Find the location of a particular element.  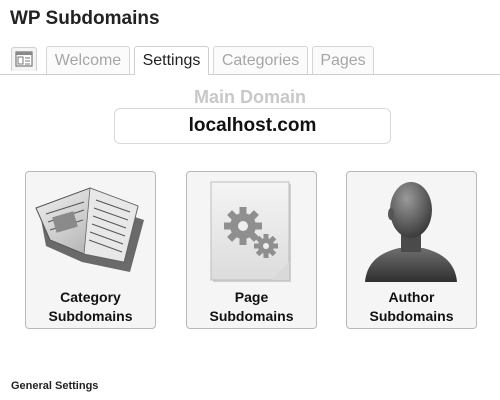

main-domain-value: localhost.com is located at coordinates (252, 125).